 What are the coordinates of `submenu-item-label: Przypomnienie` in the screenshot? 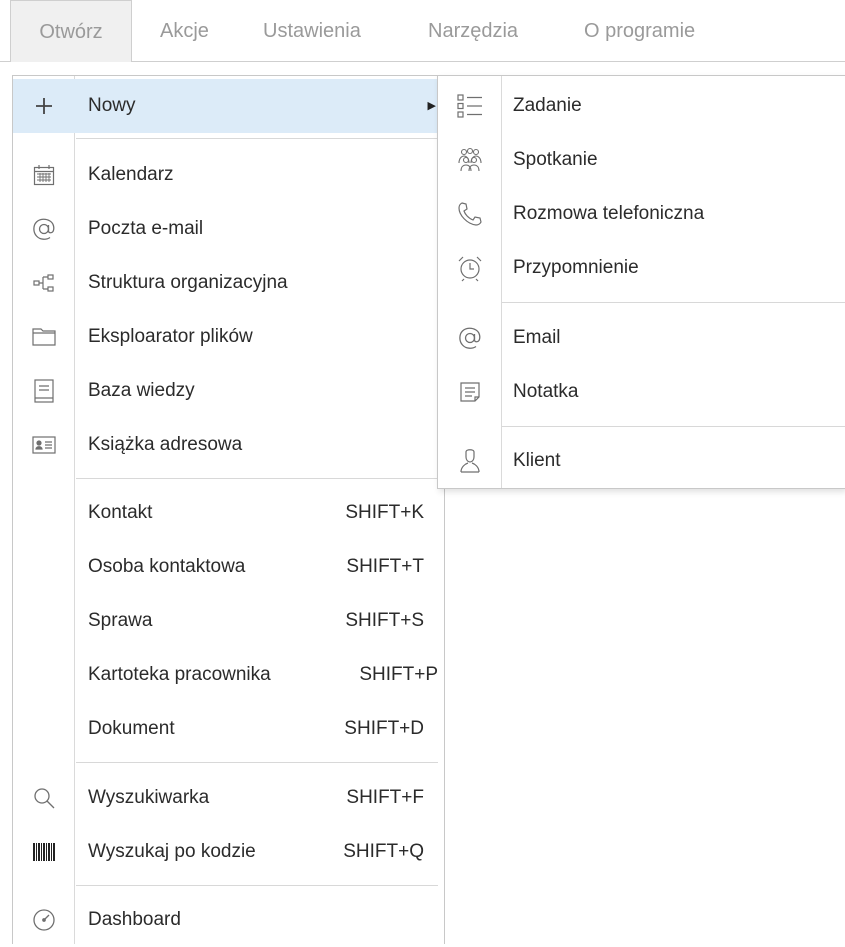 It's located at (576, 267).